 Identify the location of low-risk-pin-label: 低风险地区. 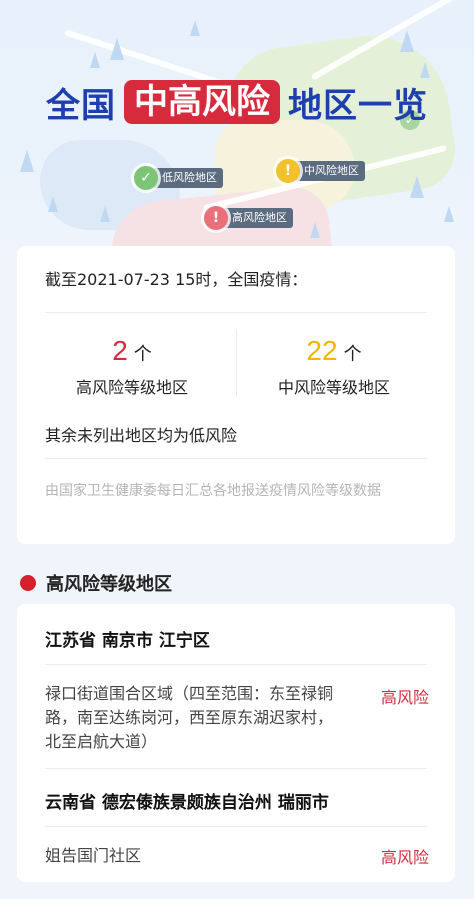
(187, 178).